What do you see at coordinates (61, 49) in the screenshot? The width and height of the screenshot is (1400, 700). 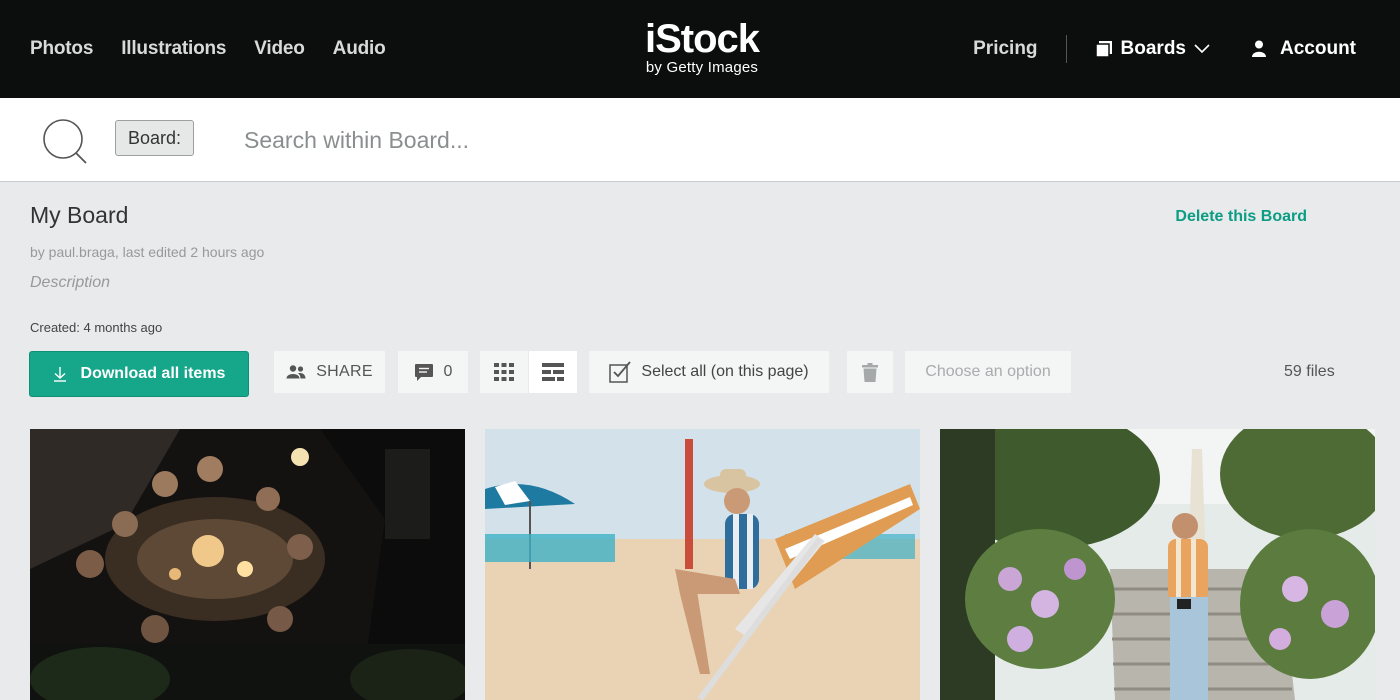 I see `nav-link-photos: Photos` at bounding box center [61, 49].